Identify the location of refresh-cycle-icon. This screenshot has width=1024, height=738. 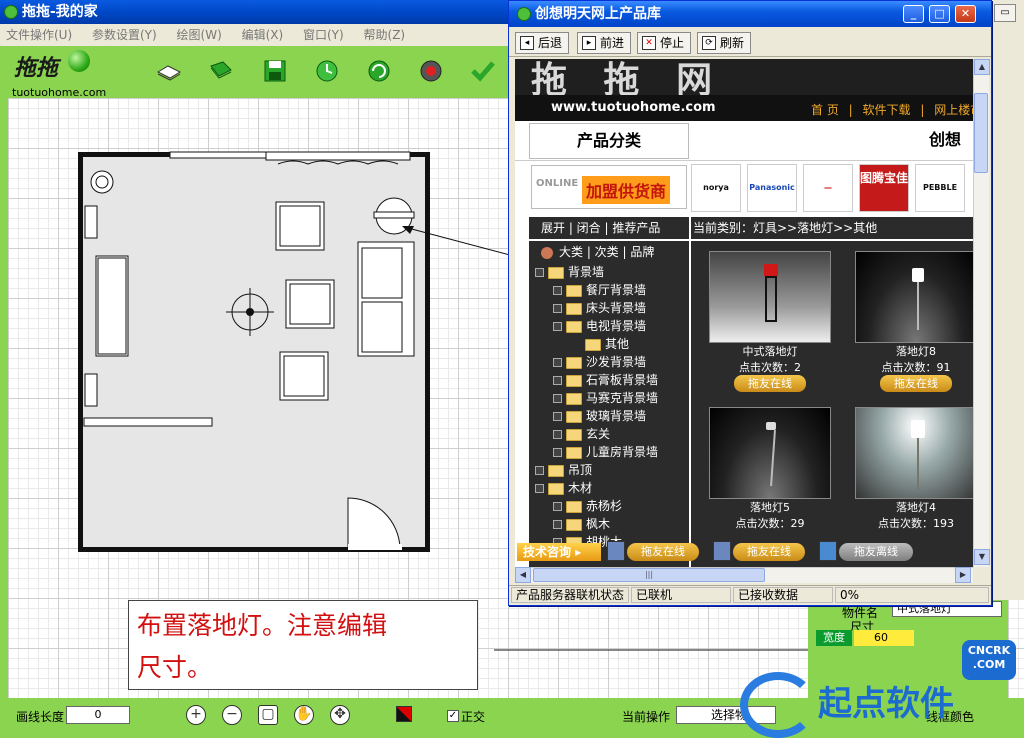
(379, 71).